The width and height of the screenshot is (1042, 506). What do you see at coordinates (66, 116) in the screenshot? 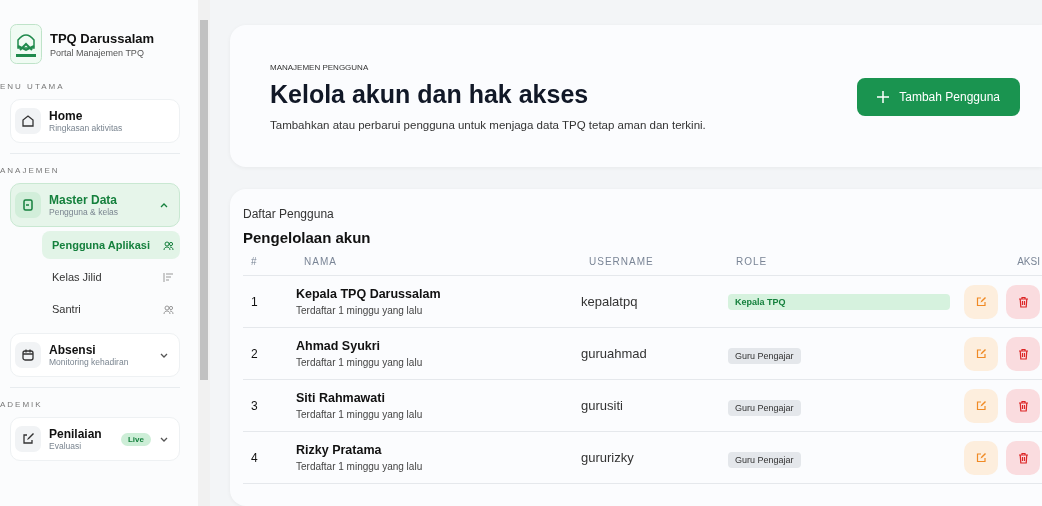
I see `nav-title: Home` at bounding box center [66, 116].